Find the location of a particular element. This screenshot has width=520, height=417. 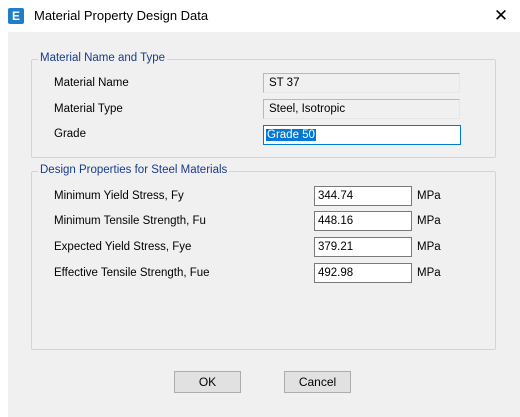

cancel-button: Cancel is located at coordinates (317, 382).